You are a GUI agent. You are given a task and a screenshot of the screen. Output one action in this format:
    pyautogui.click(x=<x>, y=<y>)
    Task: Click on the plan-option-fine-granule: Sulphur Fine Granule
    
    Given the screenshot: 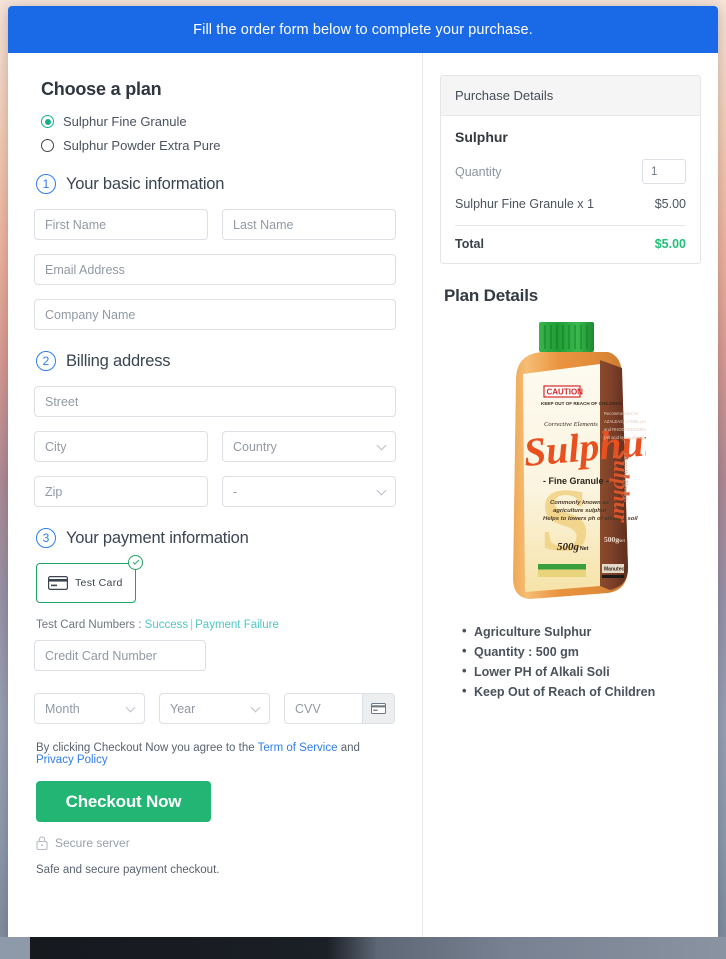 What is the action you would take?
    pyautogui.click(x=218, y=121)
    